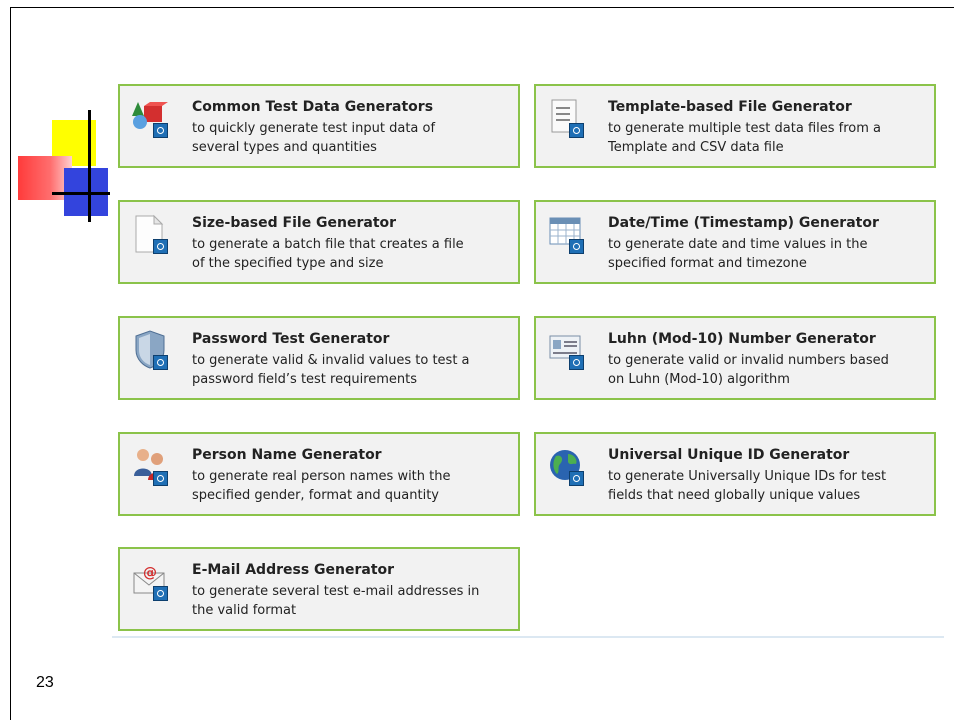 The image size is (956, 722). I want to click on calendar-icon, so click(566, 234).